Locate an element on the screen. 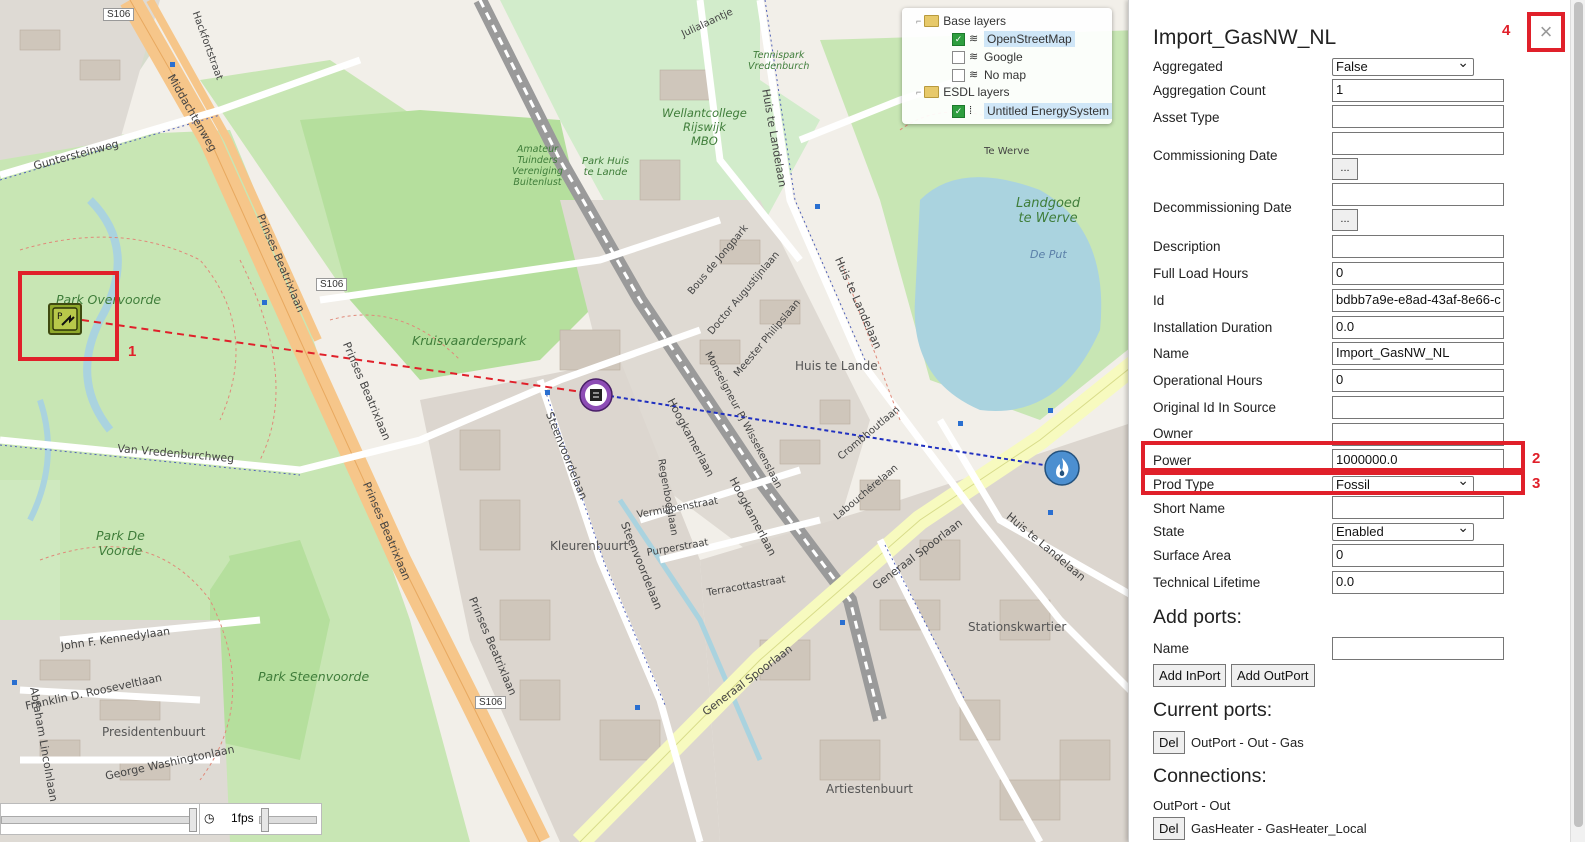 The width and height of the screenshot is (1585, 842). port-name-label: Name is located at coordinates (1171, 648).